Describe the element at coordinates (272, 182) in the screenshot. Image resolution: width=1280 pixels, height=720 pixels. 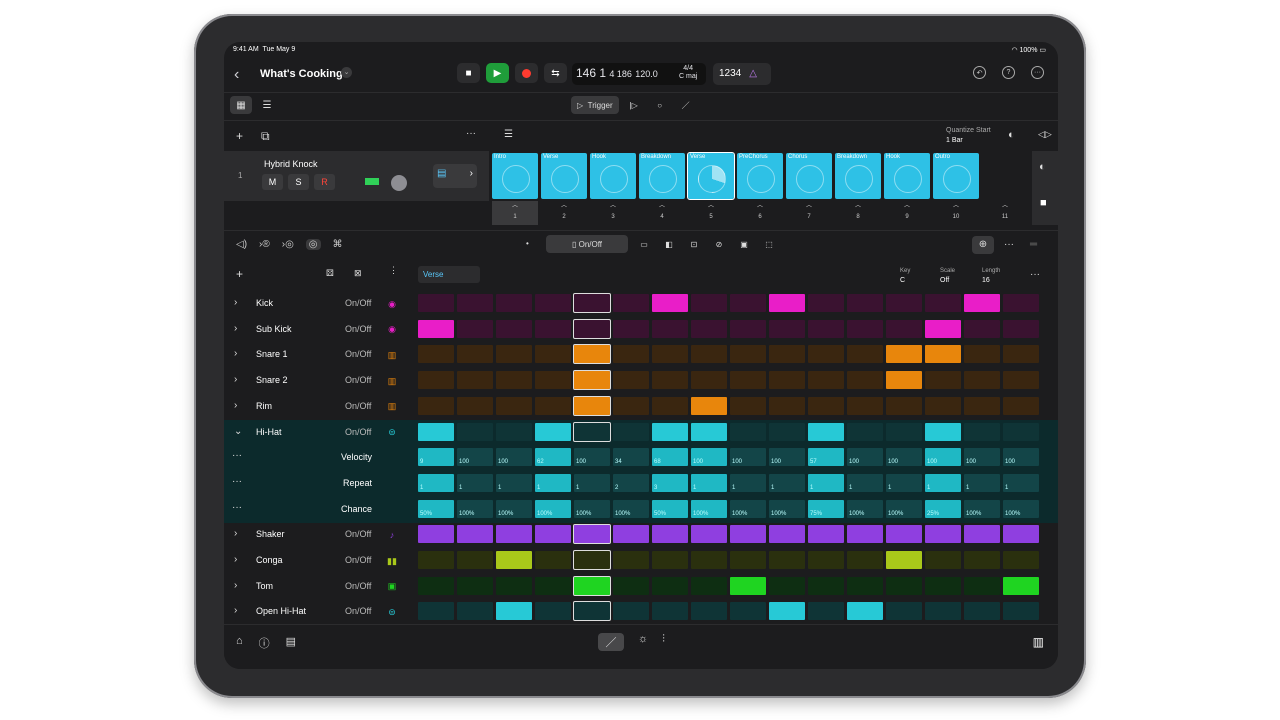
I see `mute-button: M` at that location.